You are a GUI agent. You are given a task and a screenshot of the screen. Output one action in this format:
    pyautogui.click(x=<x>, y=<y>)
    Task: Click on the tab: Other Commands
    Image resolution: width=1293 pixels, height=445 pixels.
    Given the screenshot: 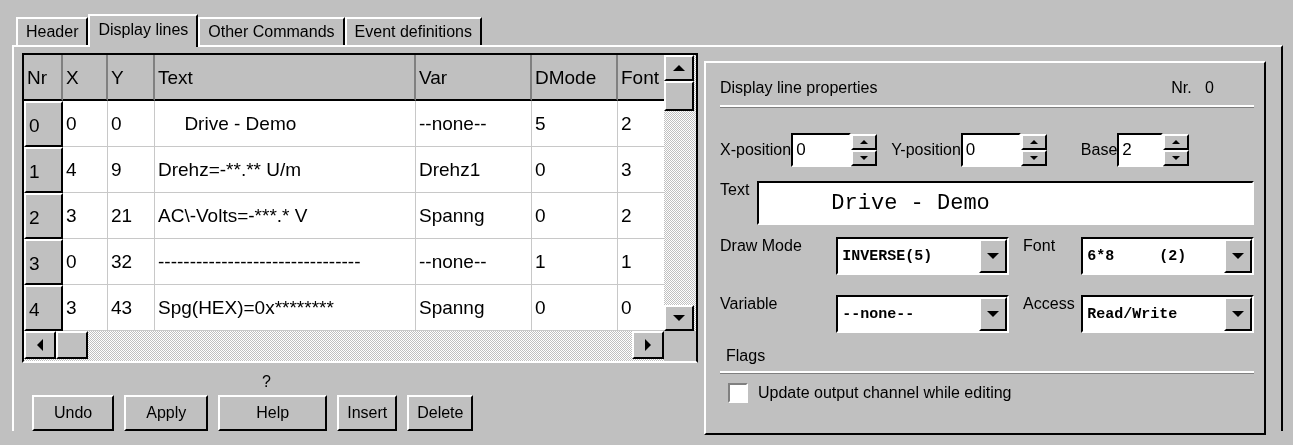 What is the action you would take?
    pyautogui.click(x=271, y=31)
    